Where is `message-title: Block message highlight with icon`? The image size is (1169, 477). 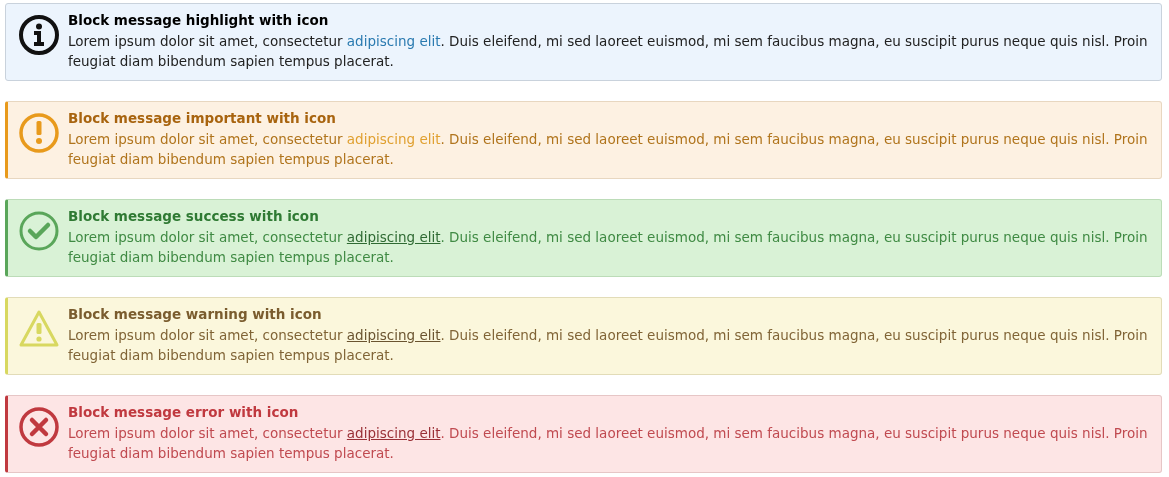 message-title: Block message highlight with icon is located at coordinates (199, 20).